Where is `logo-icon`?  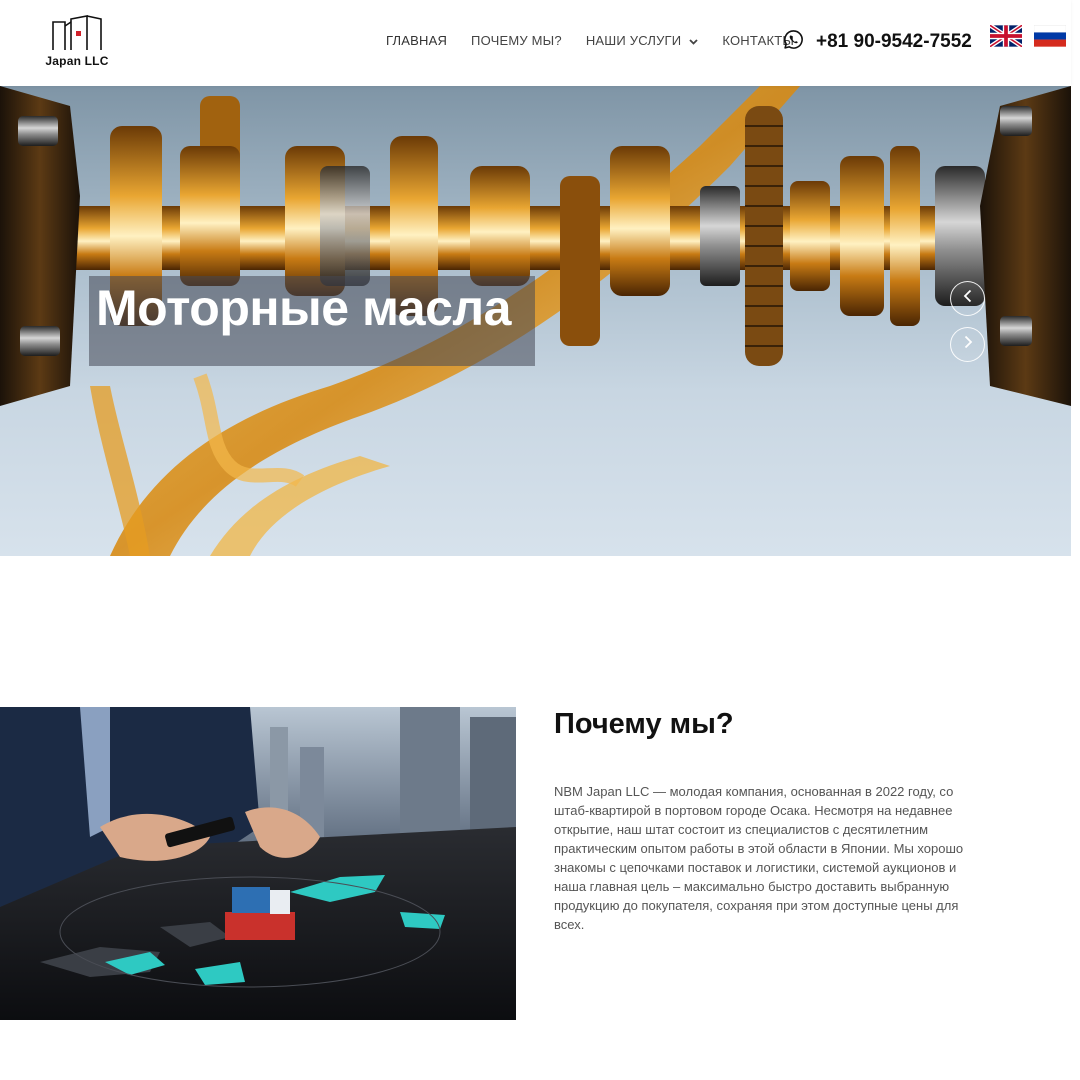 logo-icon is located at coordinates (77, 32).